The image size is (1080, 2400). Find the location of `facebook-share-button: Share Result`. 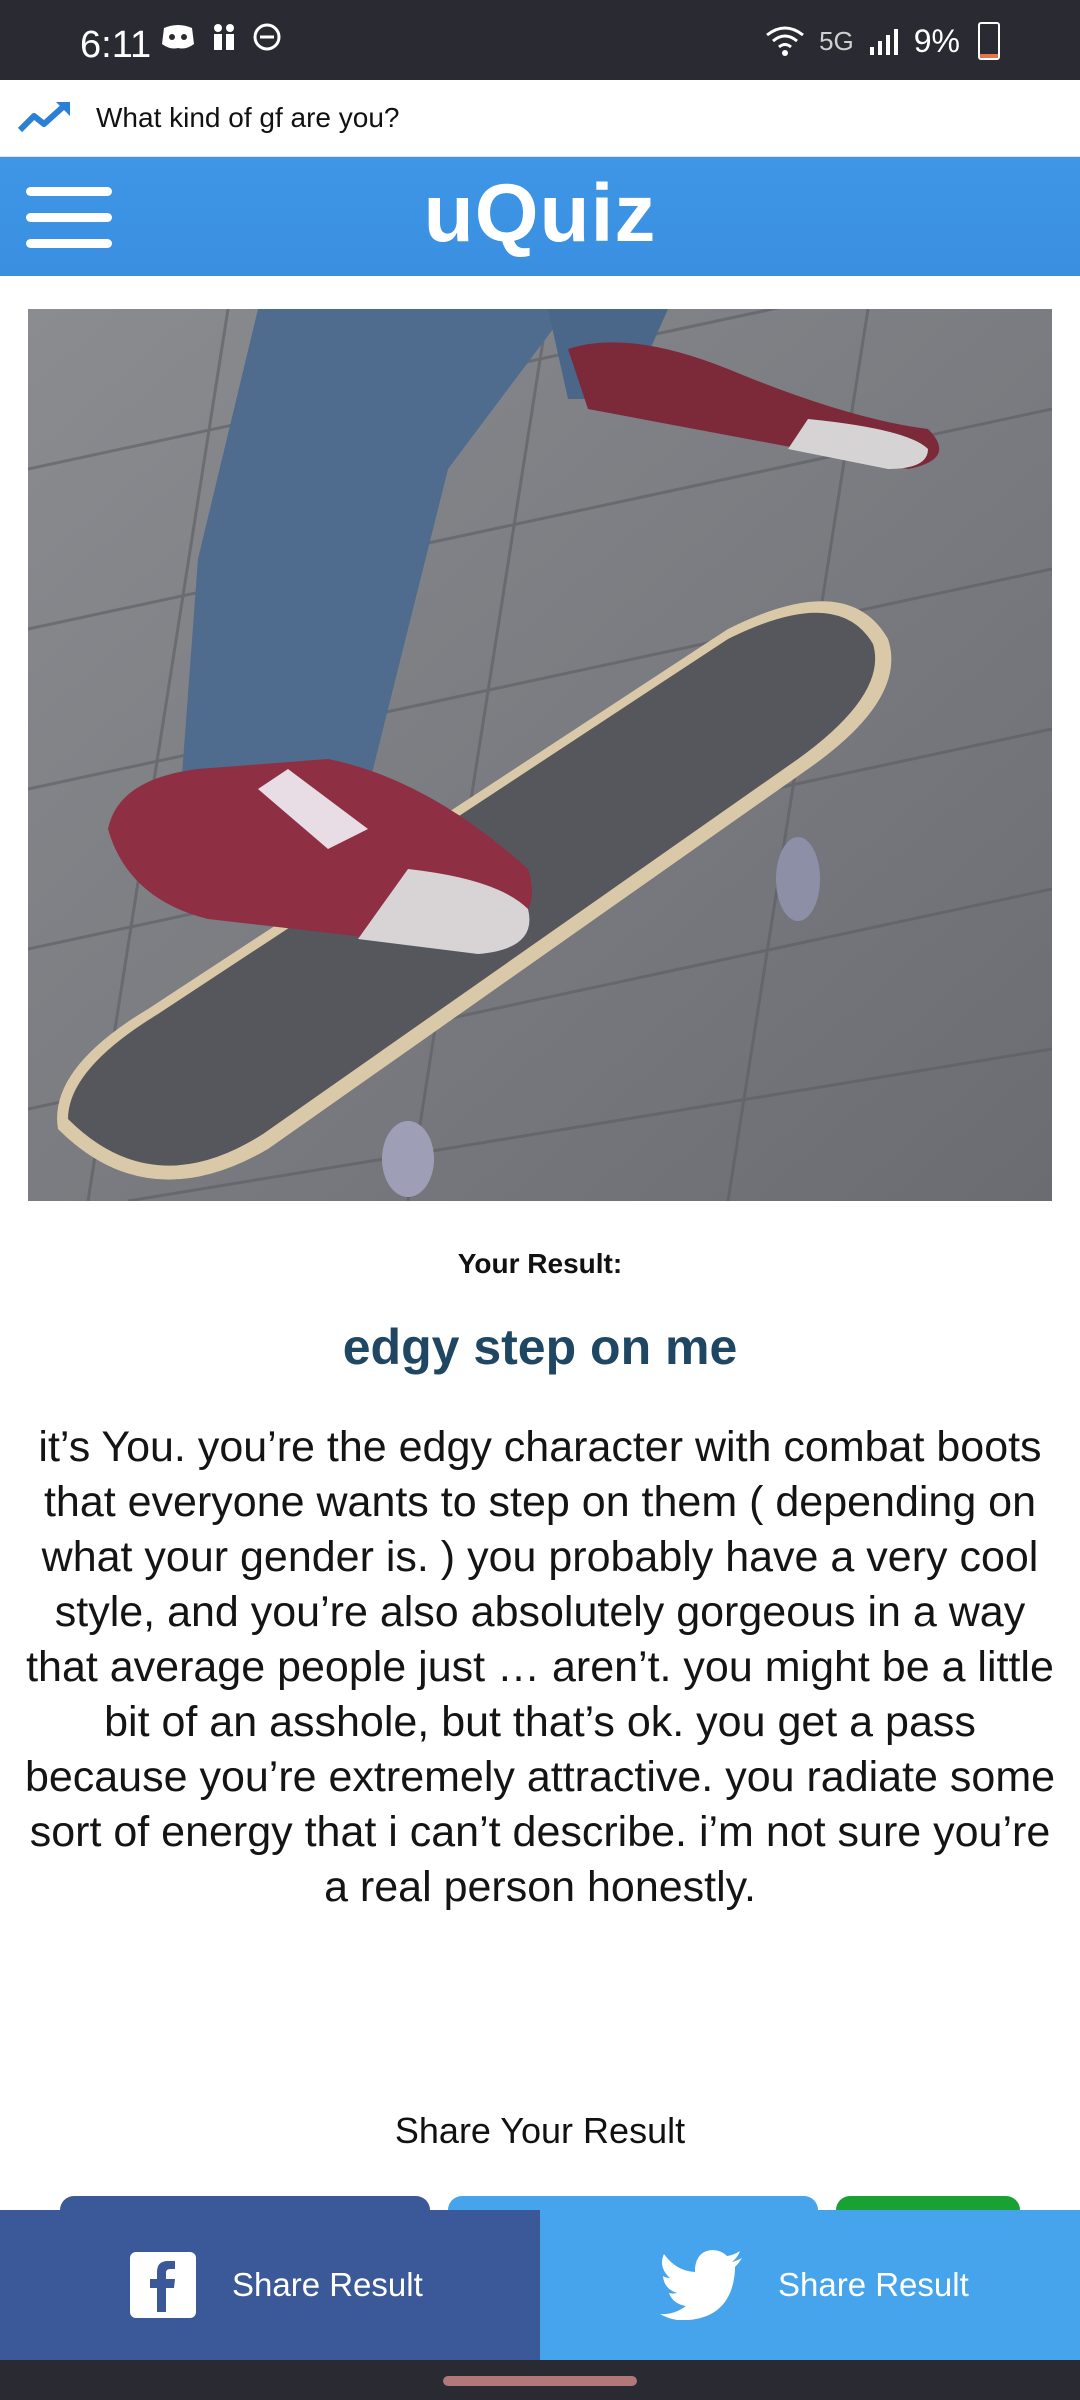

facebook-share-button: Share Result is located at coordinates (270, 2285).